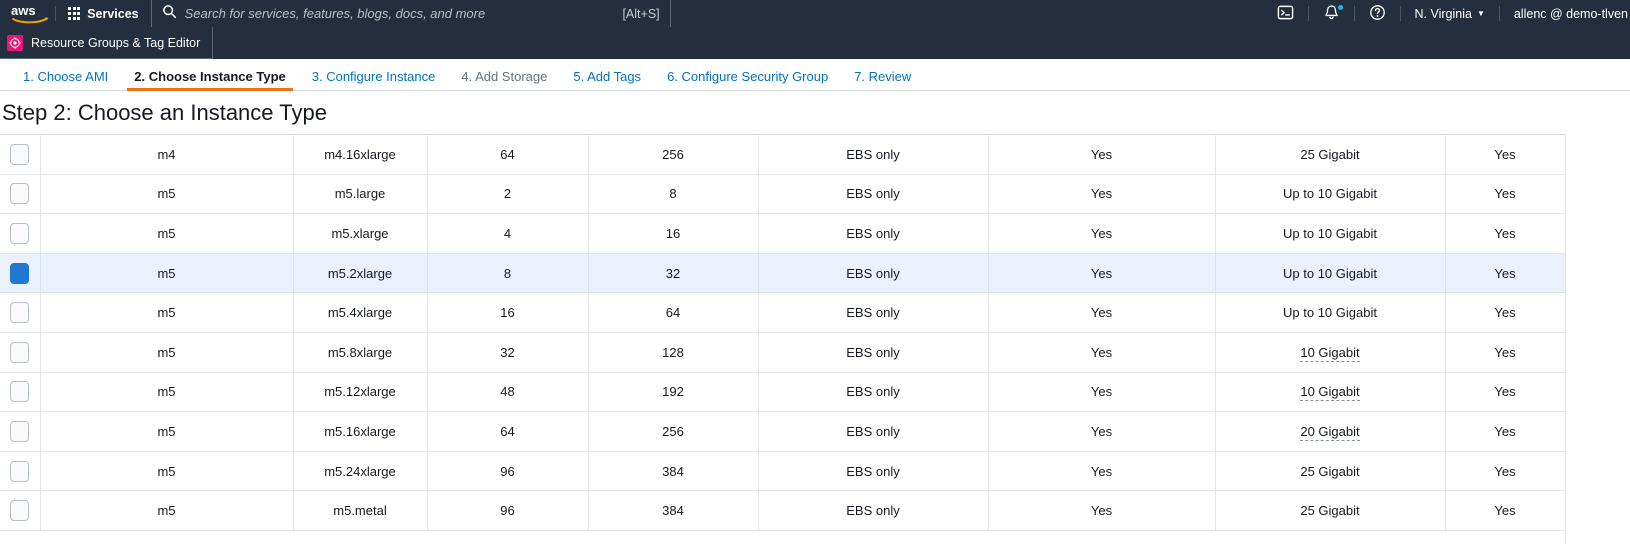 The width and height of the screenshot is (1630, 558). I want to click on cell-memory: 32, so click(673, 273).